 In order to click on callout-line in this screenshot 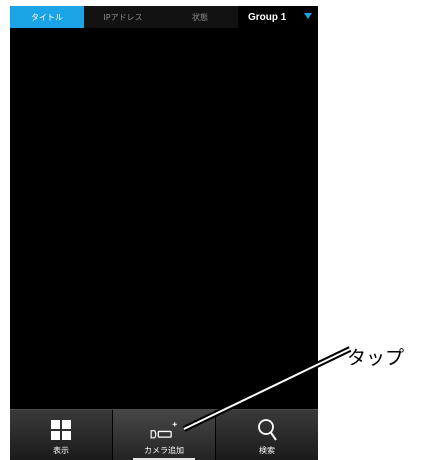, I will do `click(267, 389)`.